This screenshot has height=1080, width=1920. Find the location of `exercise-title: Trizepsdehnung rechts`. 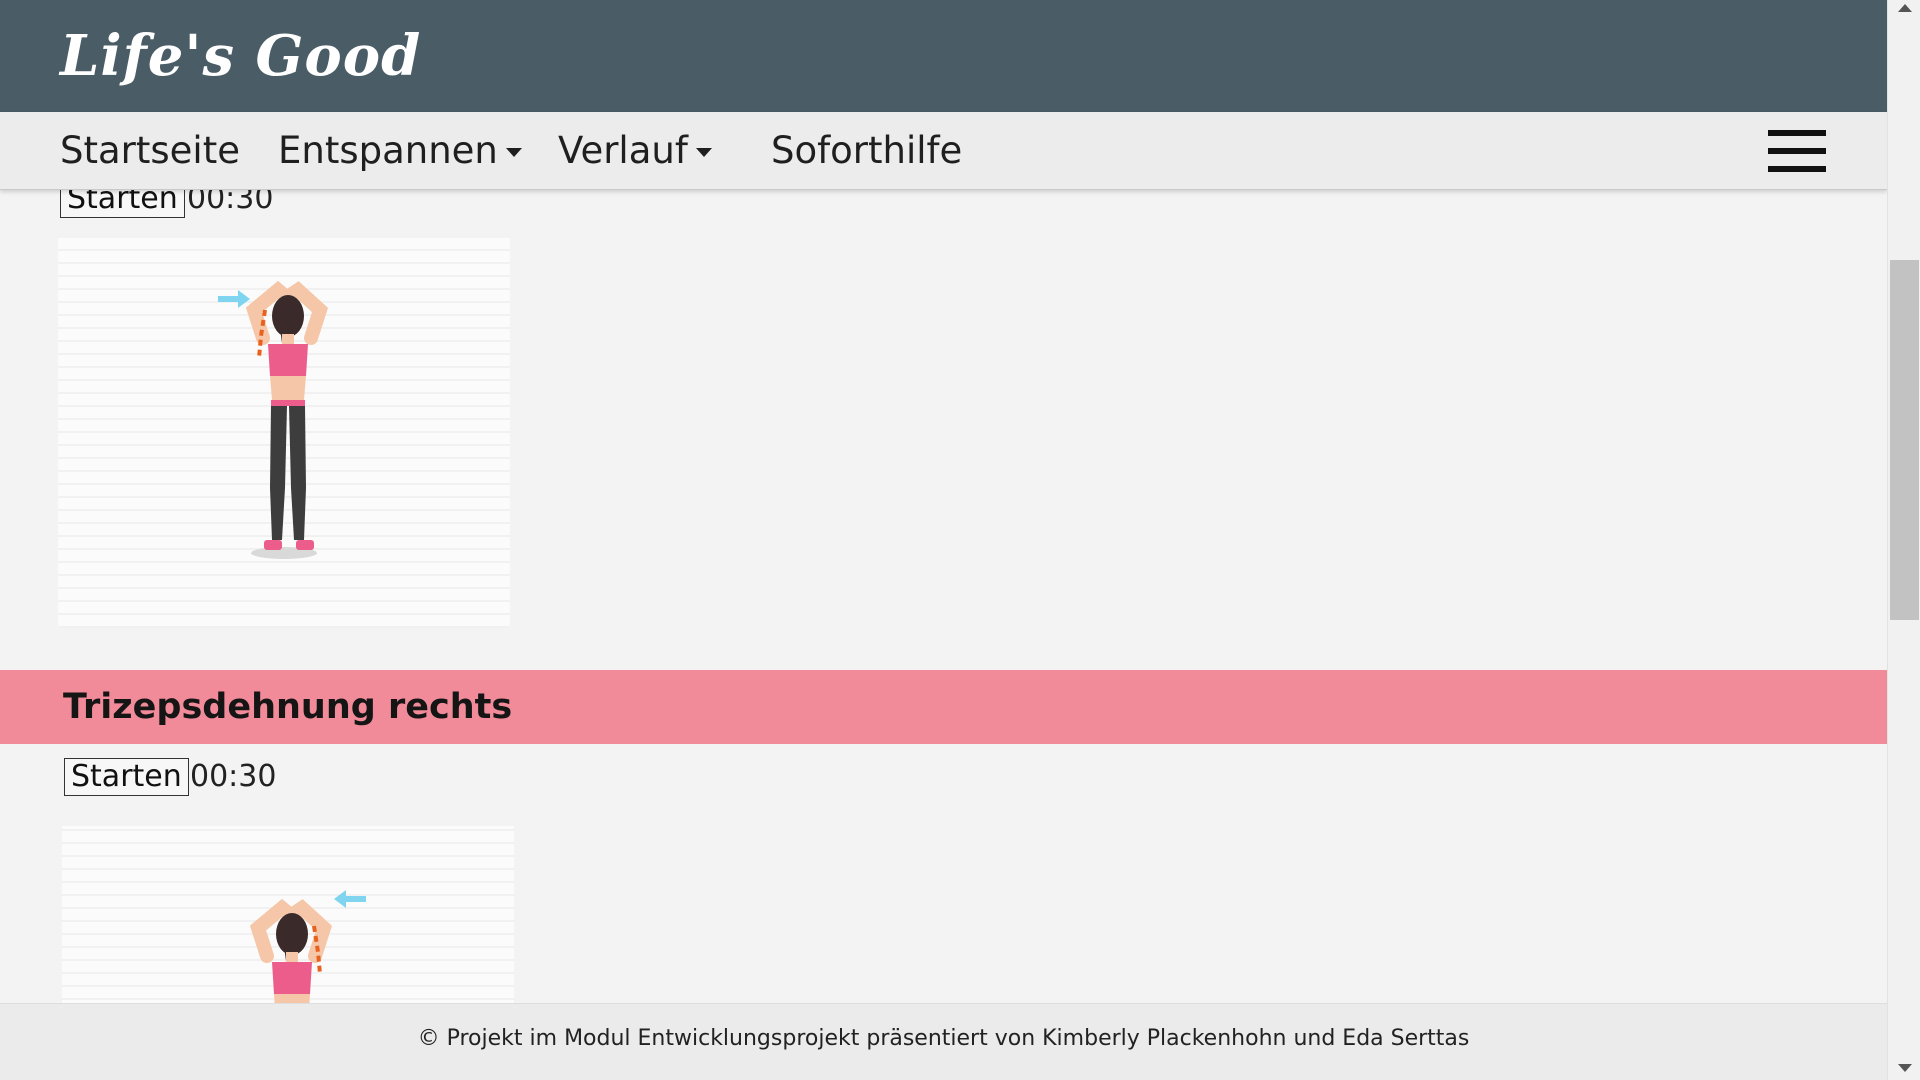

exercise-title: Trizepsdehnung rechts is located at coordinates (288, 707).